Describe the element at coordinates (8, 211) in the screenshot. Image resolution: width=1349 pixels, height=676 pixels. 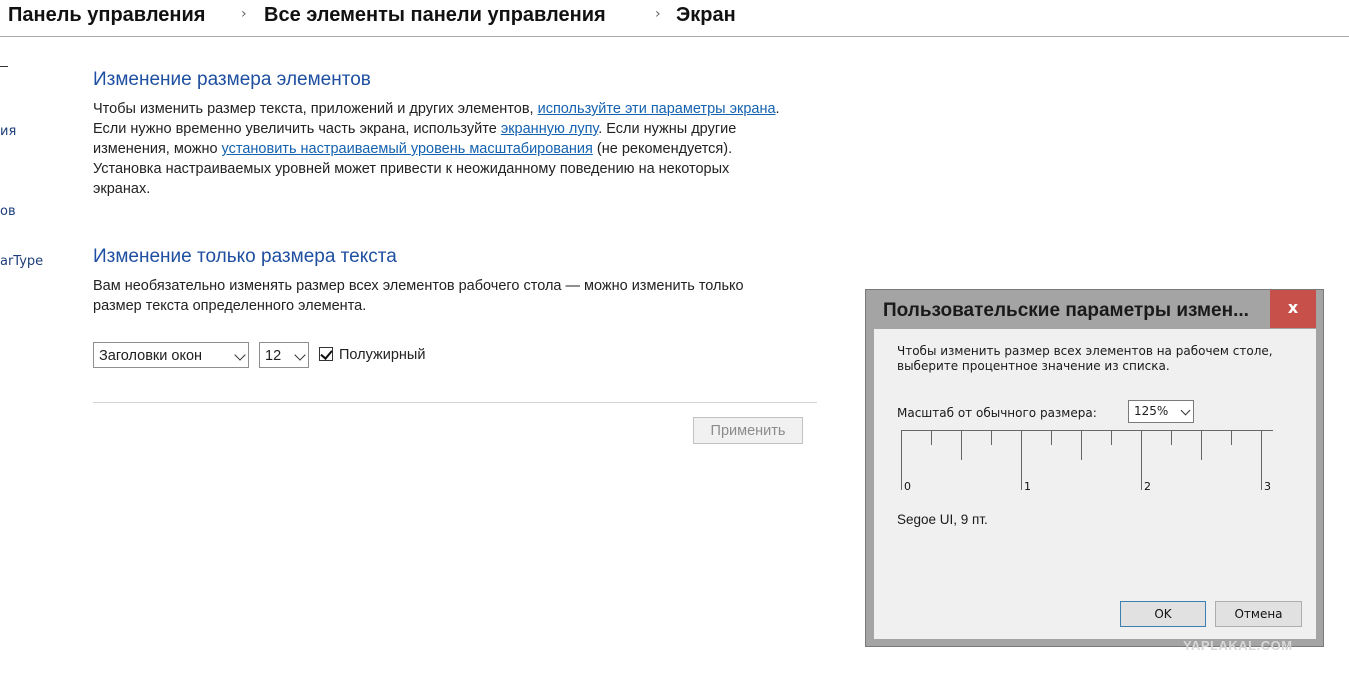
I see `sidebar-item-2: ов` at that location.